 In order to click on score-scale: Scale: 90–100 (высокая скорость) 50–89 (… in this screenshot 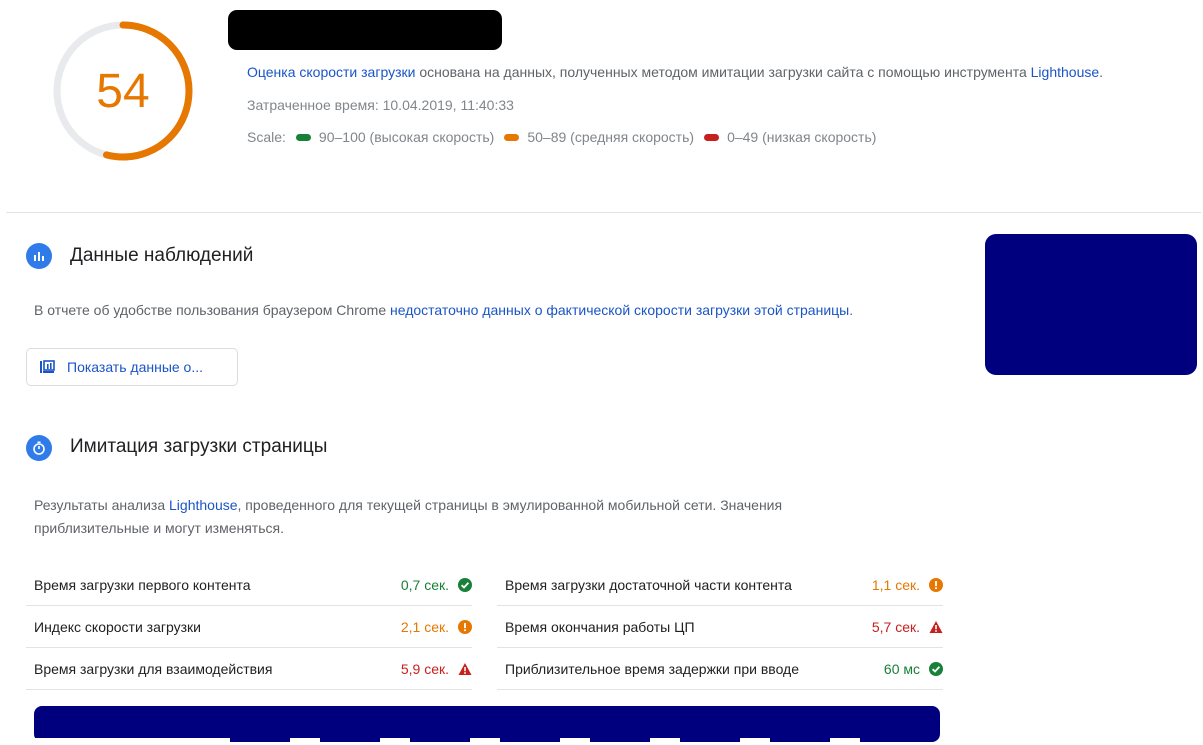, I will do `click(561, 137)`.